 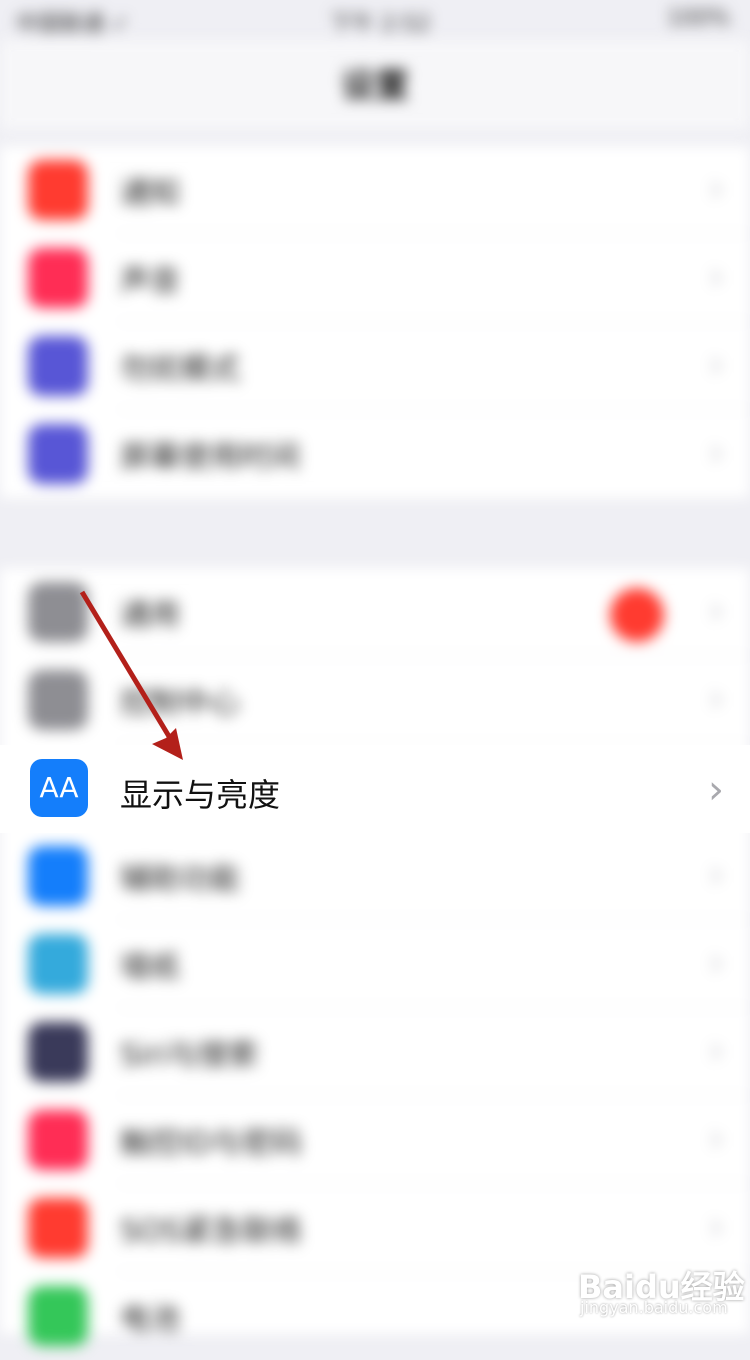 I want to click on moon-icon, so click(x=58, y=366).